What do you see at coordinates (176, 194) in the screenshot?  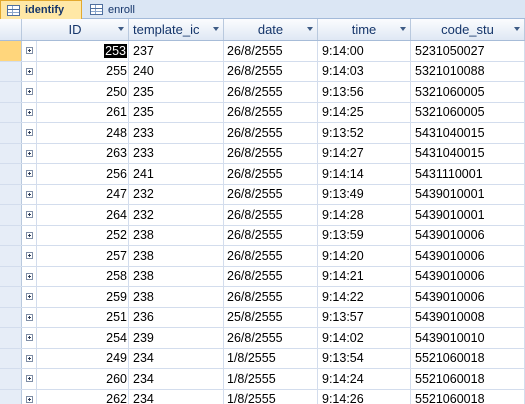 I see `cell-template-id: 232` at bounding box center [176, 194].